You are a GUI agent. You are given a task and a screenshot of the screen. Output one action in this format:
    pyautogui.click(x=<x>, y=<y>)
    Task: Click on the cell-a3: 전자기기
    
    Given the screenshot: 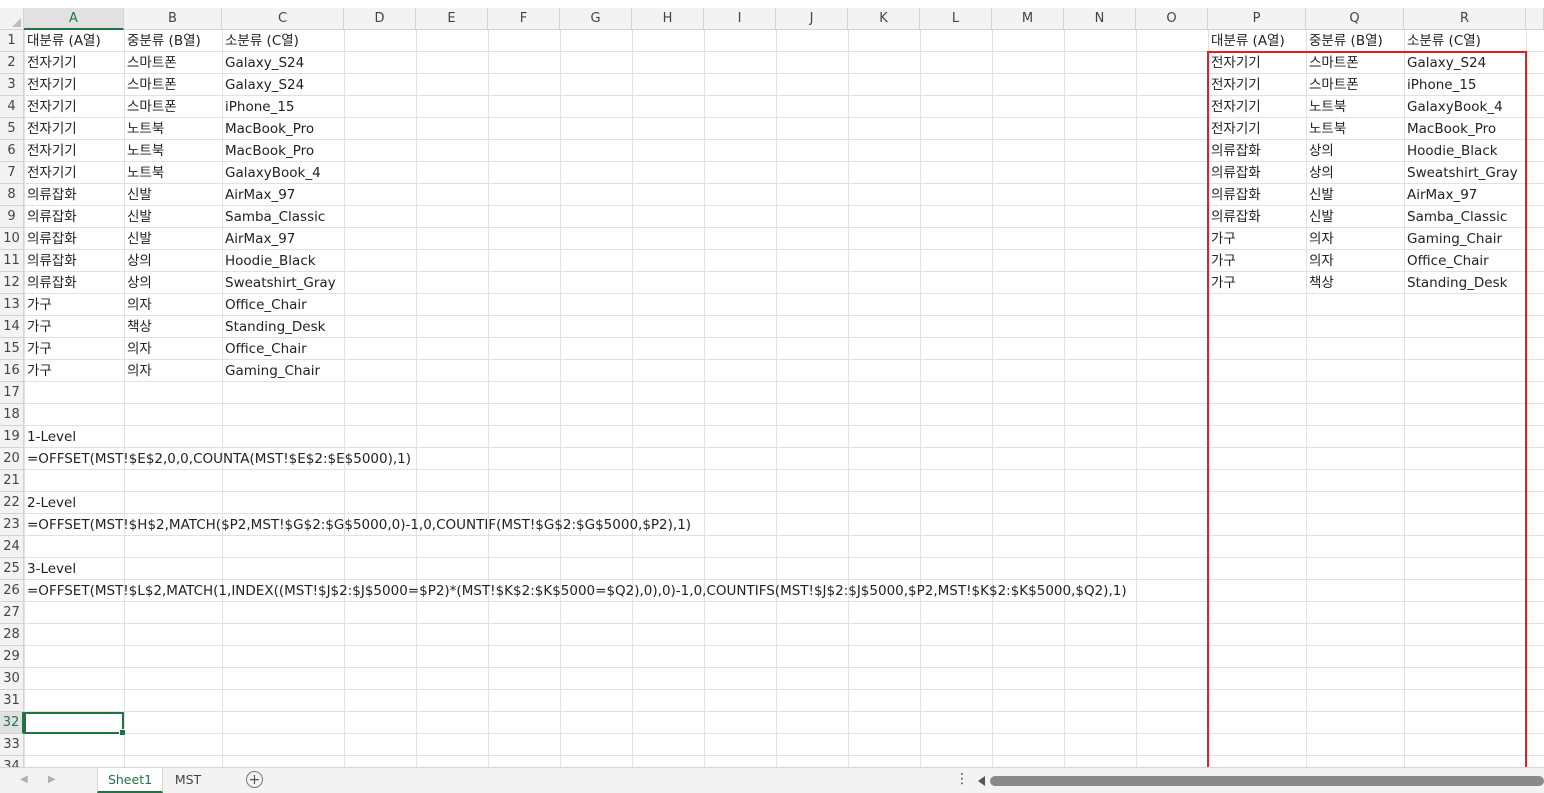 What is the action you would take?
    pyautogui.click(x=50, y=85)
    